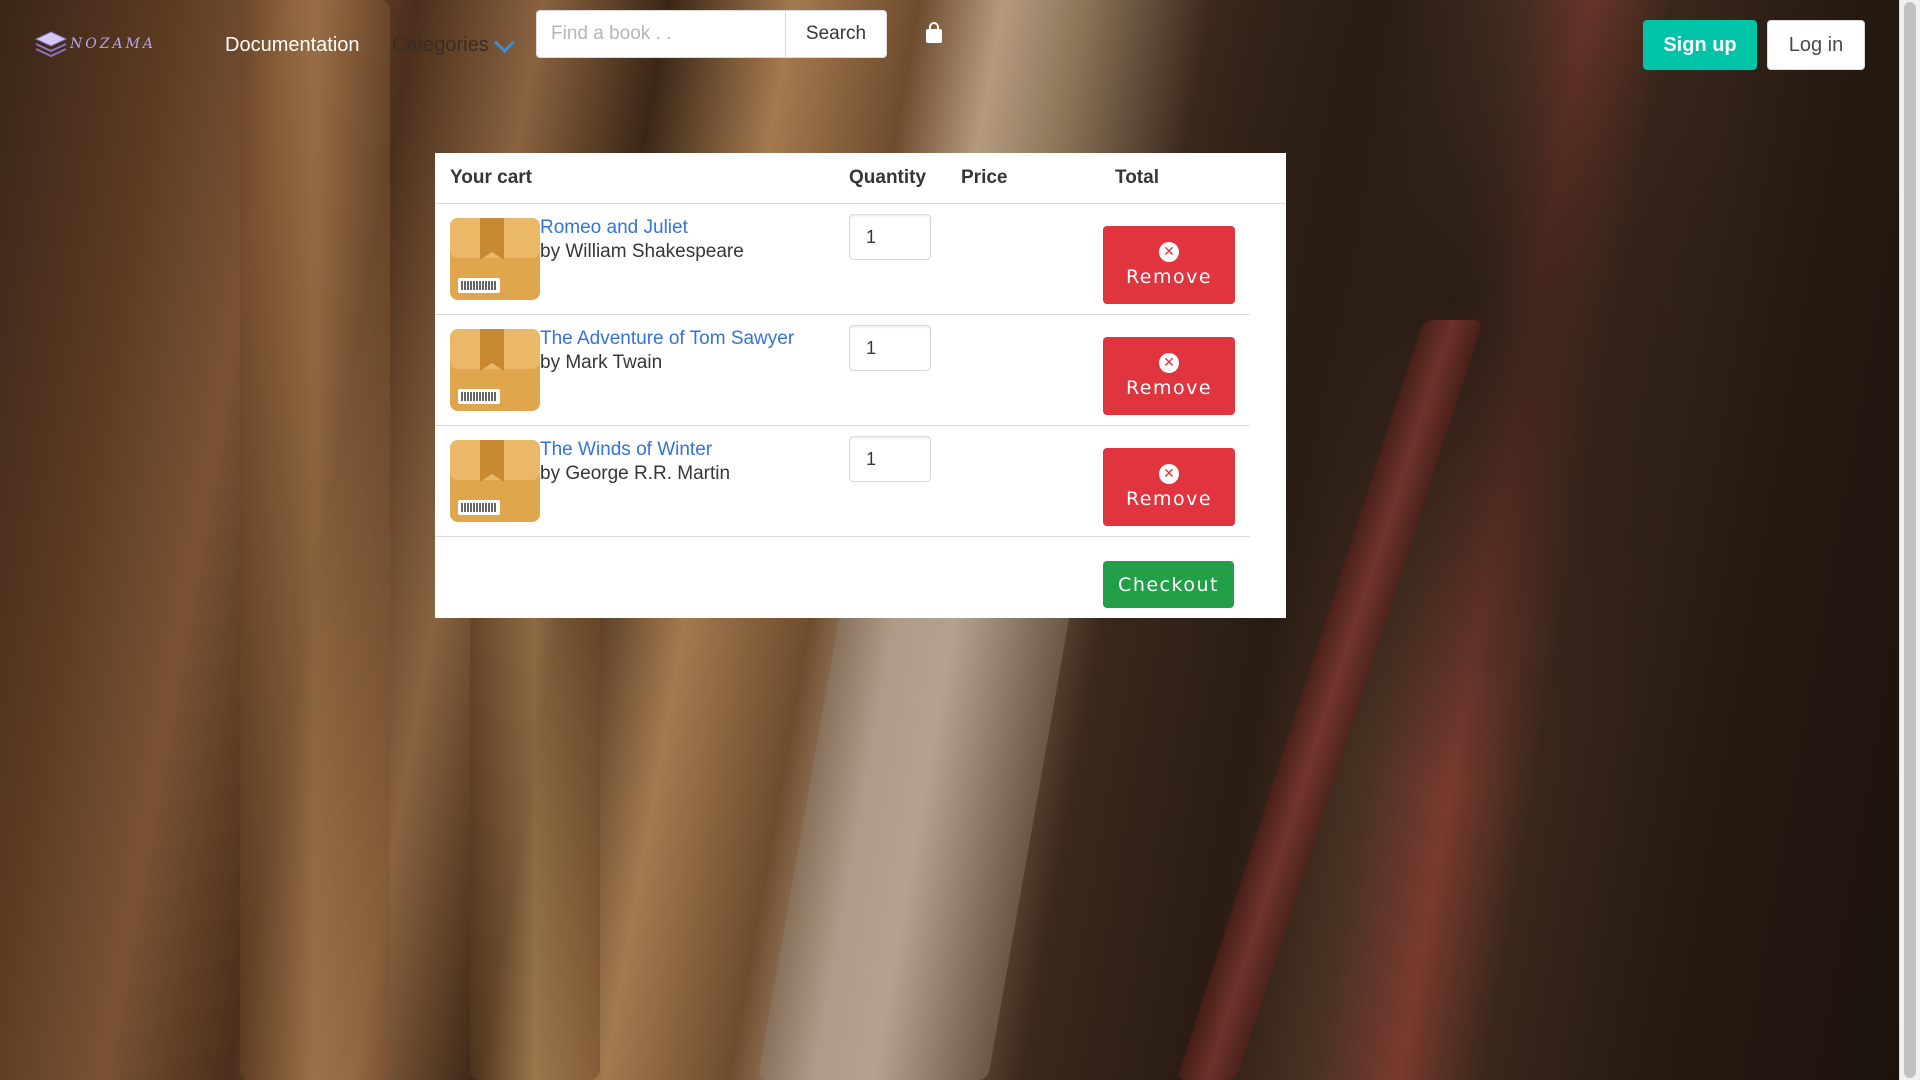  I want to click on book-title-link: Romeo and Juliet, so click(614, 228).